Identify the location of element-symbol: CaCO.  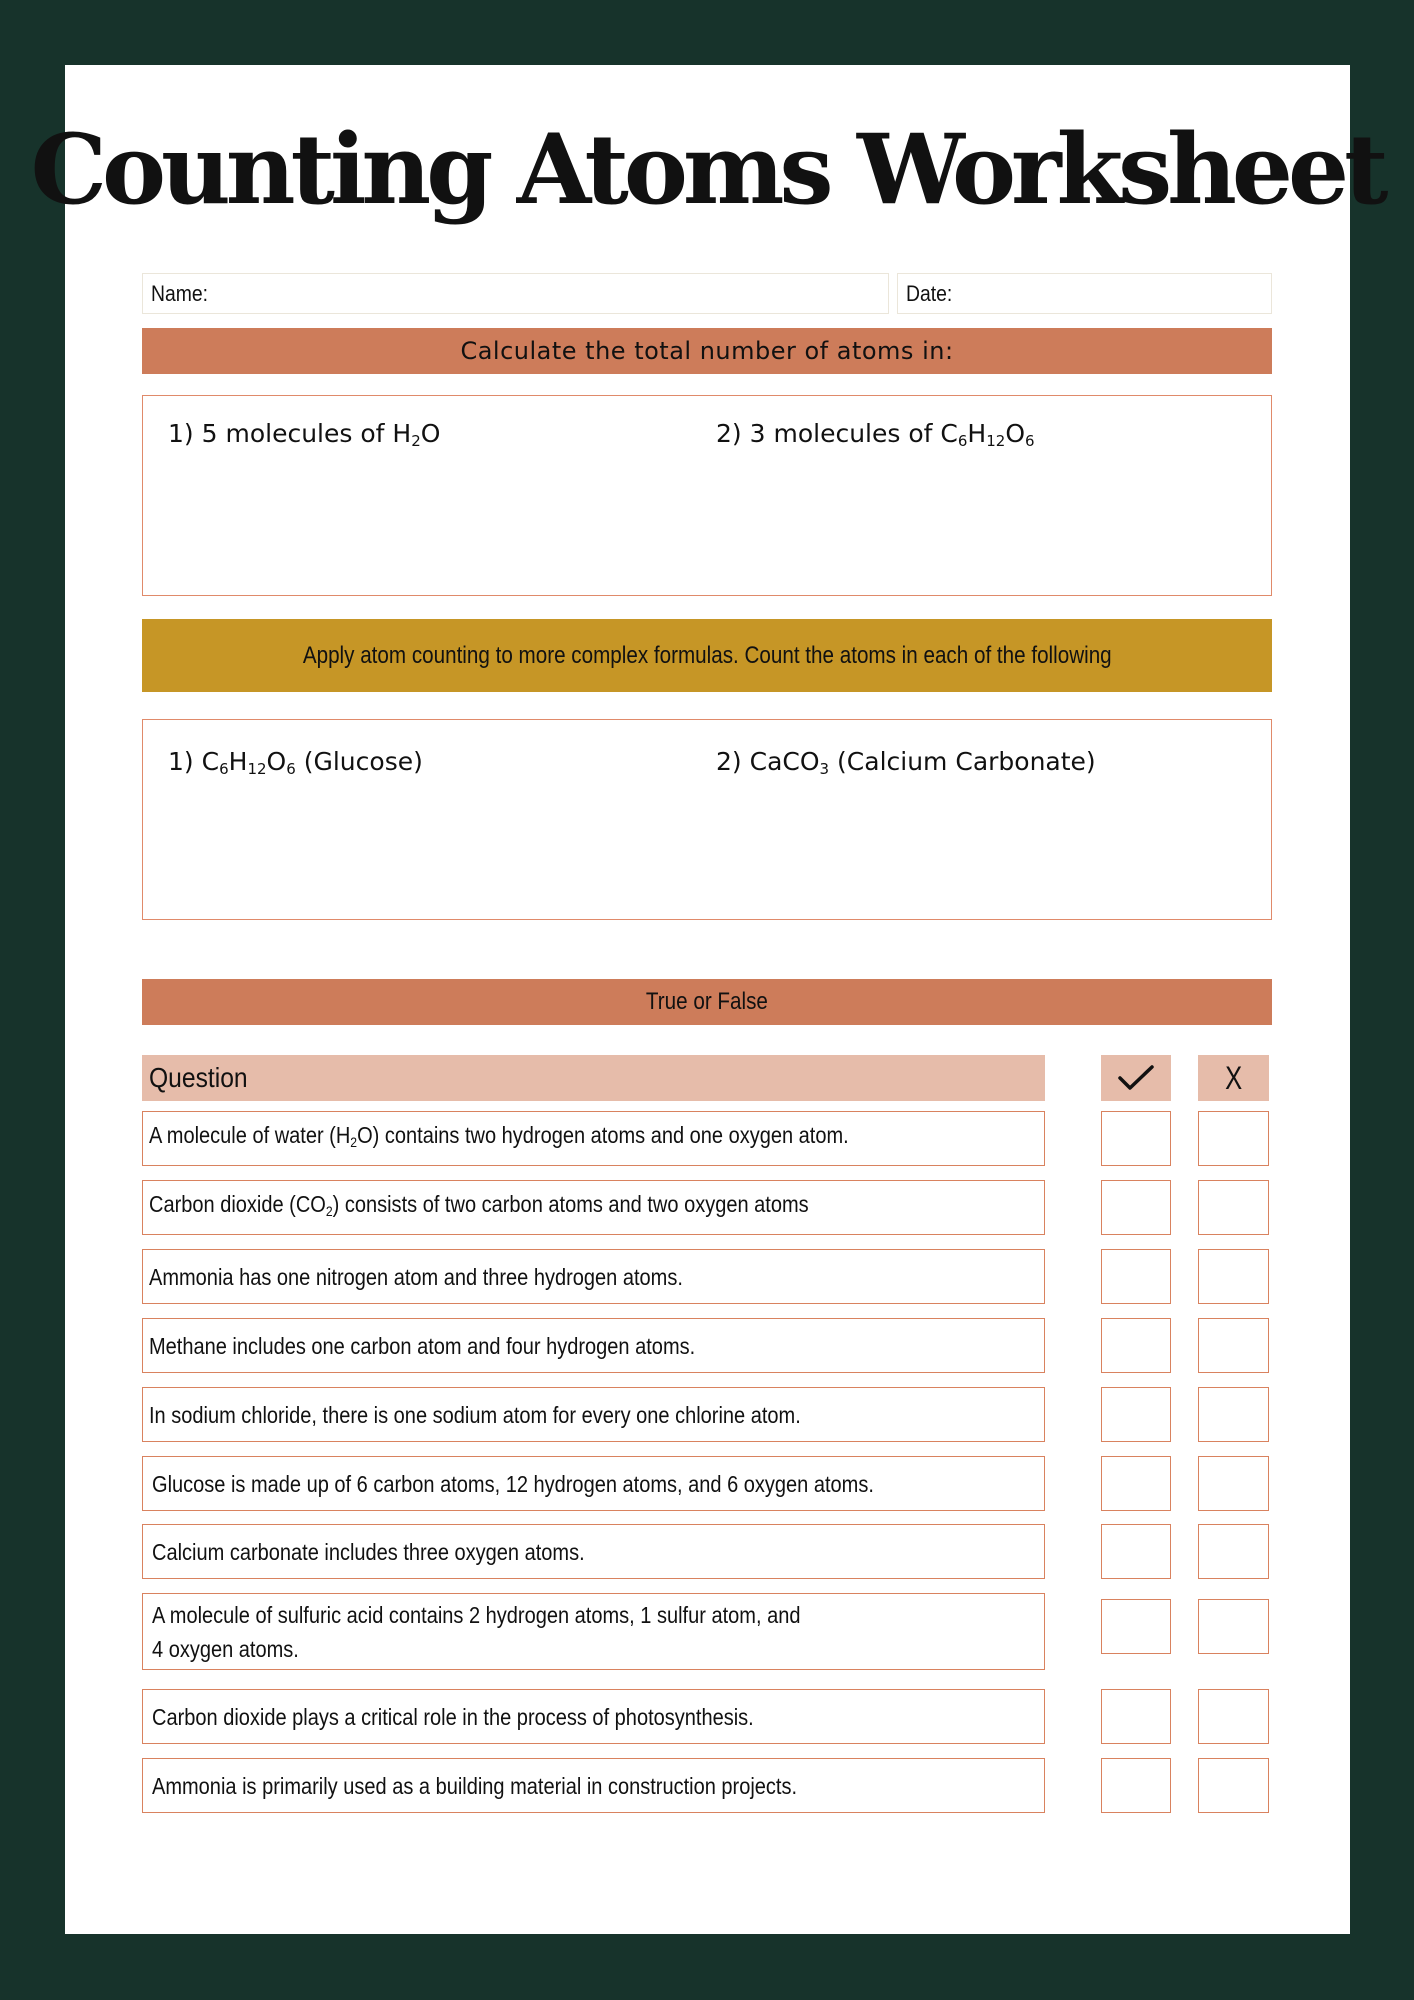
(784, 761).